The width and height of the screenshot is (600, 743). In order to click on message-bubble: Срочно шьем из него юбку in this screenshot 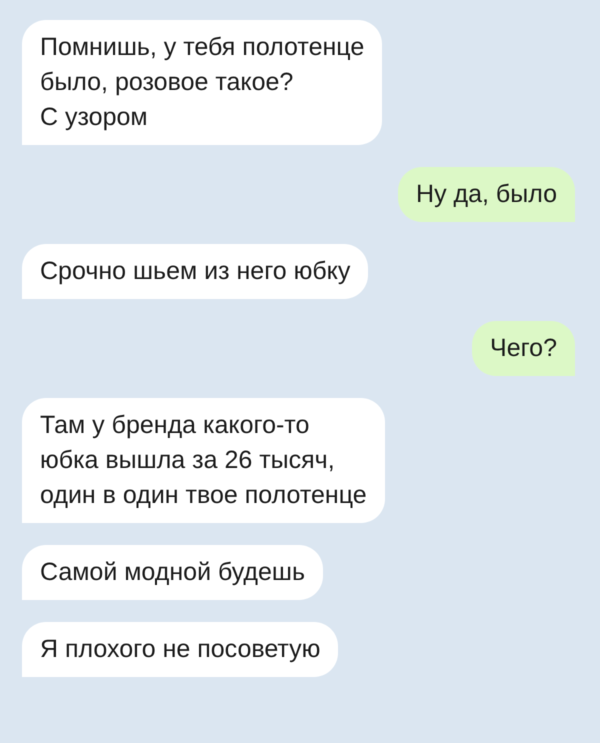, I will do `click(195, 271)`.